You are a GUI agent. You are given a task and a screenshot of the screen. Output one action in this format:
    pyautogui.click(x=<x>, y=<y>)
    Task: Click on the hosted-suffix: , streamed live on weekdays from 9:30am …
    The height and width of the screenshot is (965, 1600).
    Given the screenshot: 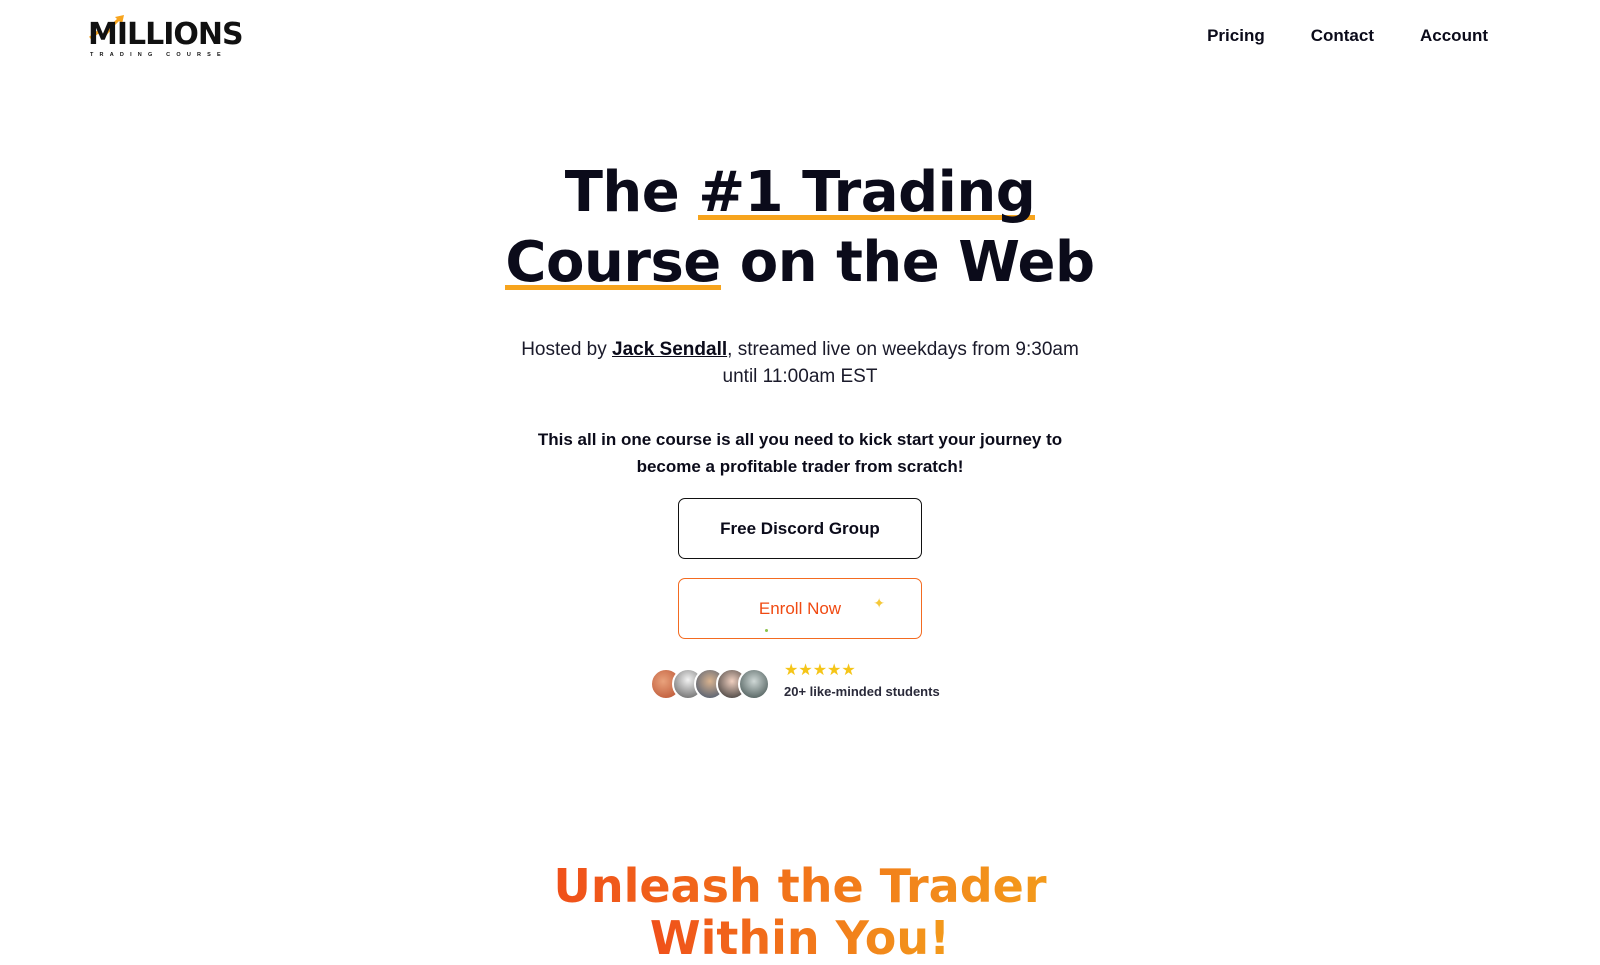 What is the action you would take?
    pyautogui.click(x=900, y=363)
    